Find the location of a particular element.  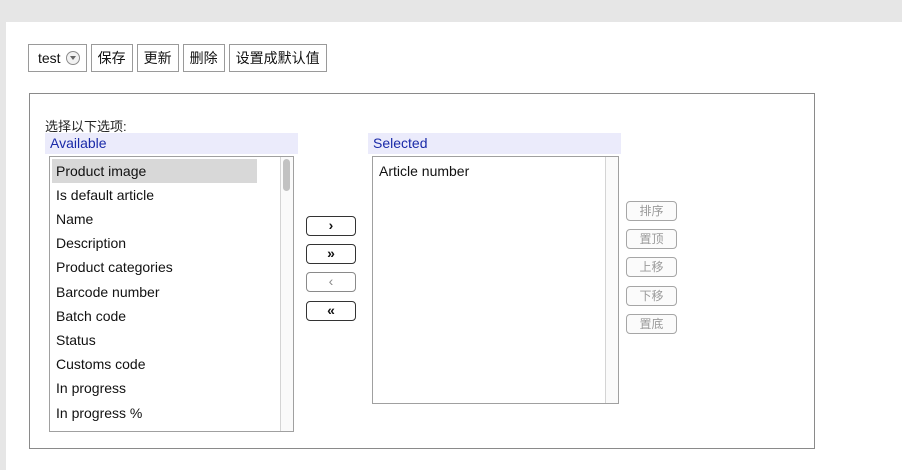

selected-listbox: Article number is located at coordinates (495, 280).